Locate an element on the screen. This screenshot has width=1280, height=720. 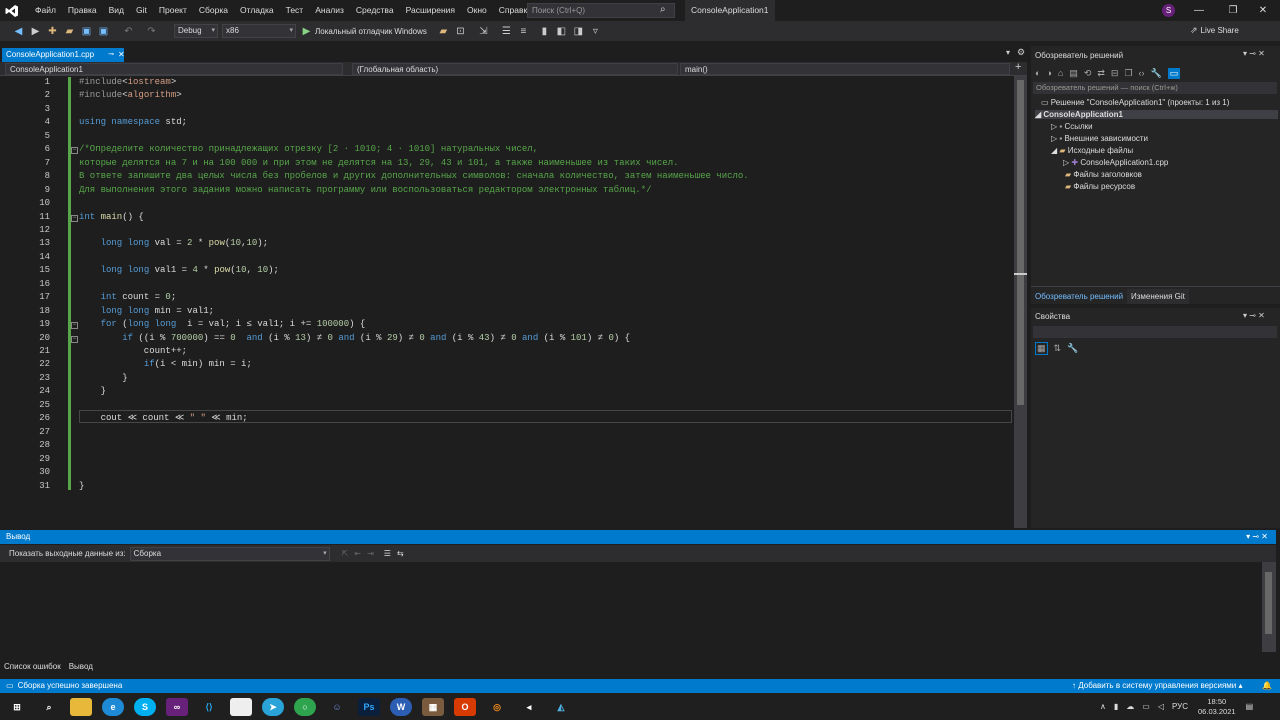
find-message-icon: ⇱ is located at coordinates (345, 553).